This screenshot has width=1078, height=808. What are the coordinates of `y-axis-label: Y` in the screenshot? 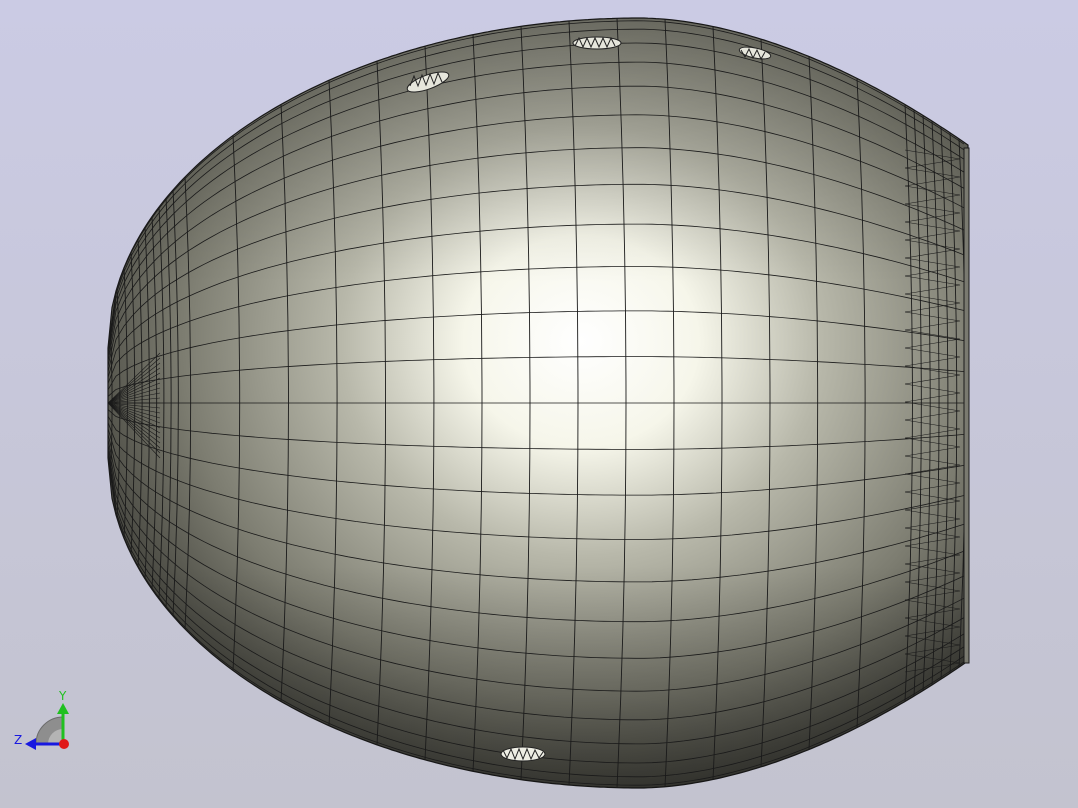 It's located at (62, 696).